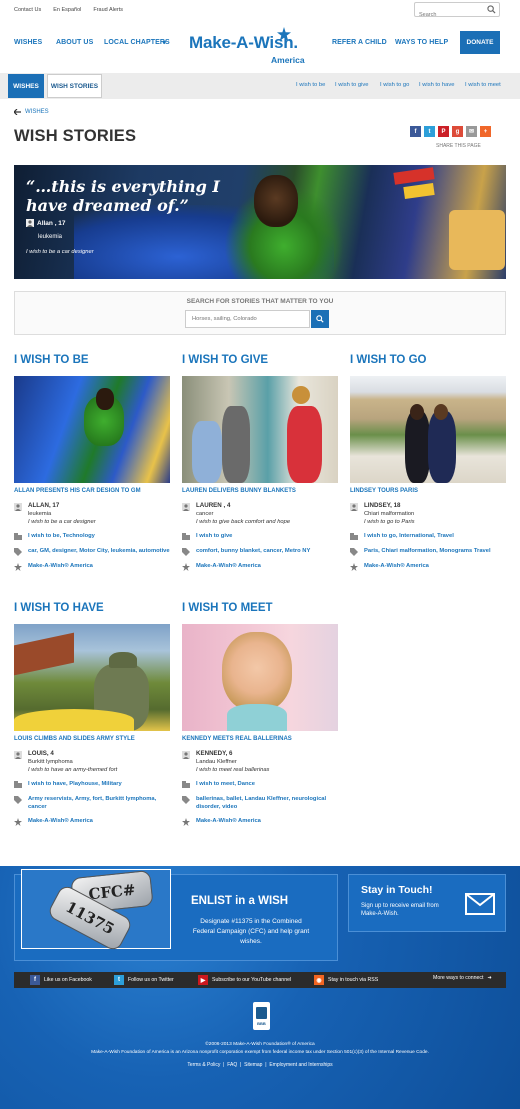 The height and width of the screenshot is (1109, 520). Describe the element at coordinates (415, 131) in the screenshot. I see `facebook-icon: f` at that location.